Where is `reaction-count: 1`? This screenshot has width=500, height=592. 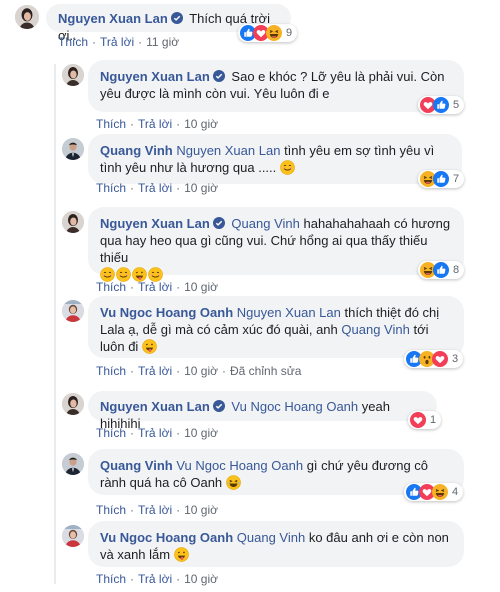
reaction-count: 1 is located at coordinates (433, 420).